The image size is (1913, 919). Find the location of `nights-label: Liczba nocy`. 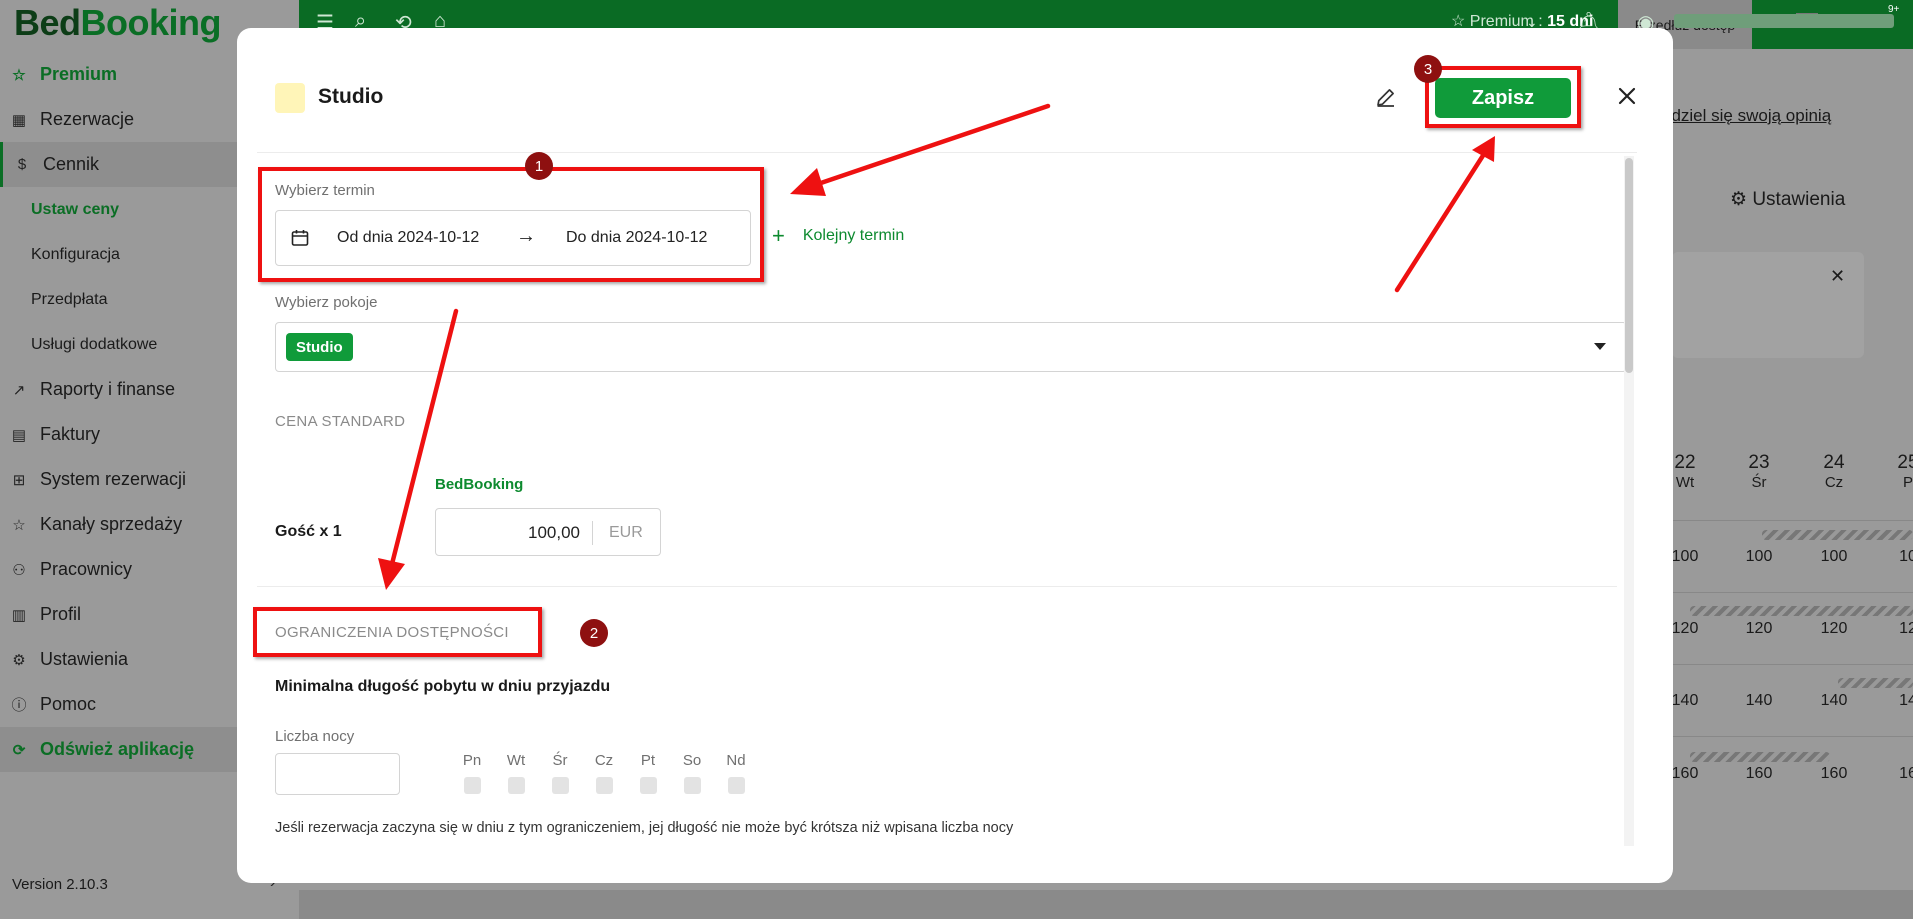

nights-label: Liczba nocy is located at coordinates (315, 736).